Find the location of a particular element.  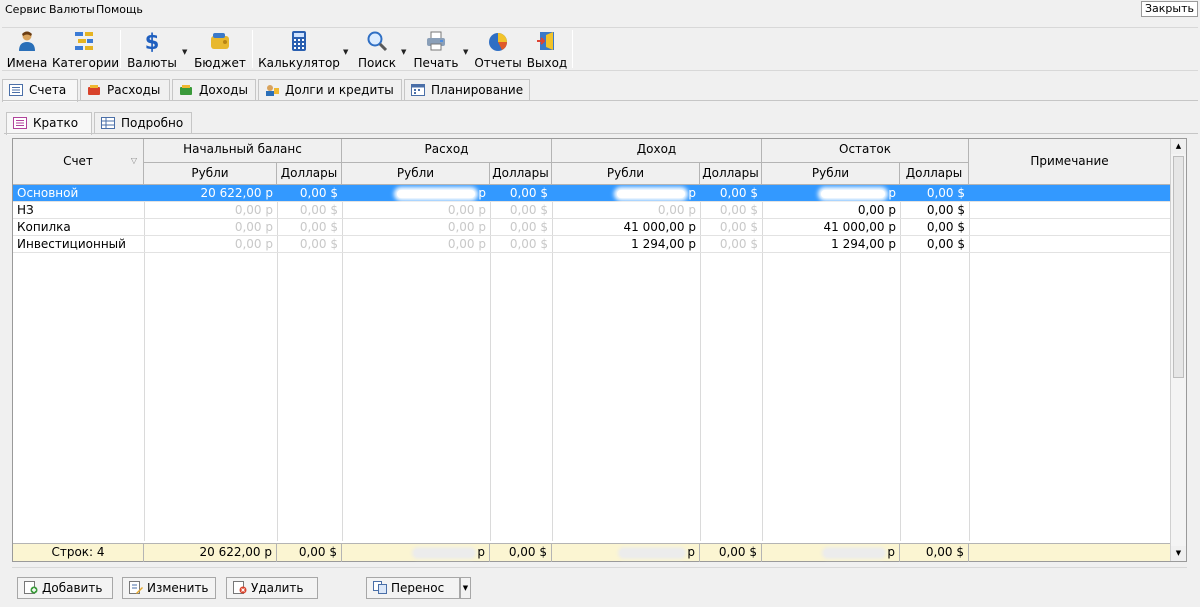

categories-label: Категории is located at coordinates (86, 63).